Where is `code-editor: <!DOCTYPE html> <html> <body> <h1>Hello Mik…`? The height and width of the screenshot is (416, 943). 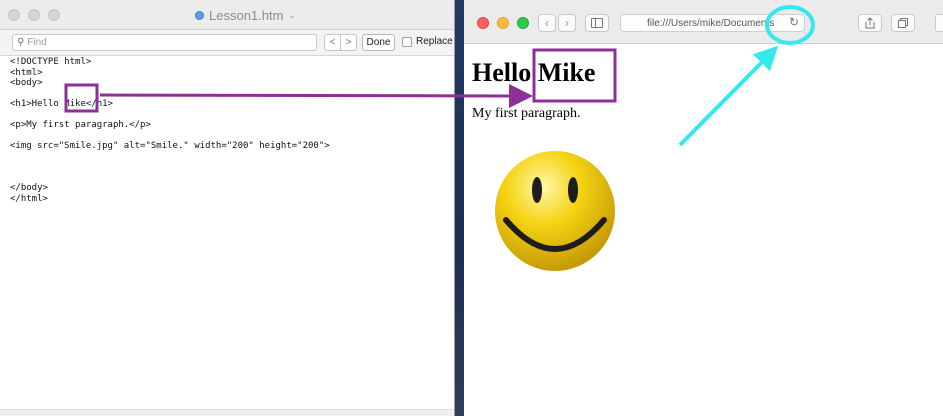 code-editor: <!DOCTYPE html> <html> <body> <h1>Hello Mik… is located at coordinates (170, 130).